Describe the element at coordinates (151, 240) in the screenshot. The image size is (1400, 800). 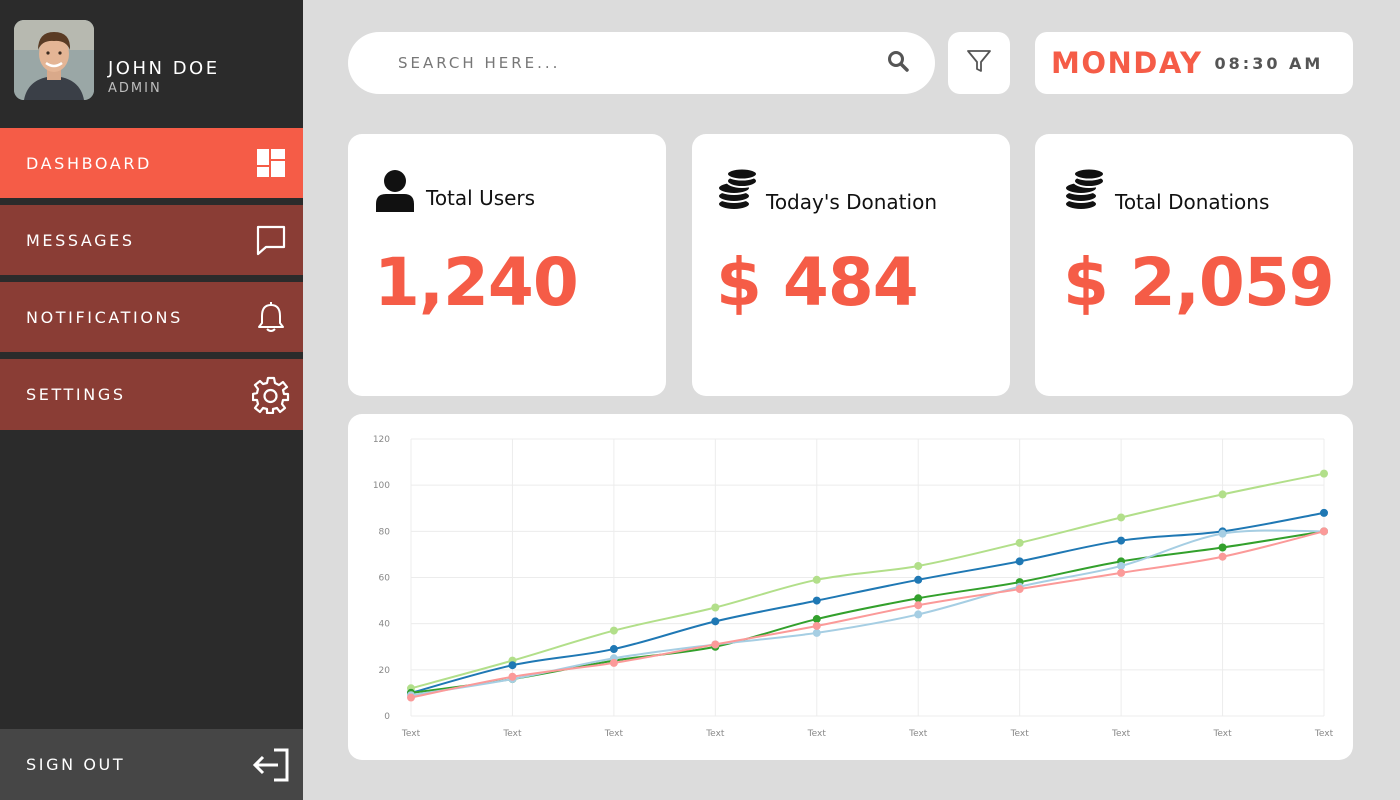
I see `nav-item-messages: MESSAGES` at that location.